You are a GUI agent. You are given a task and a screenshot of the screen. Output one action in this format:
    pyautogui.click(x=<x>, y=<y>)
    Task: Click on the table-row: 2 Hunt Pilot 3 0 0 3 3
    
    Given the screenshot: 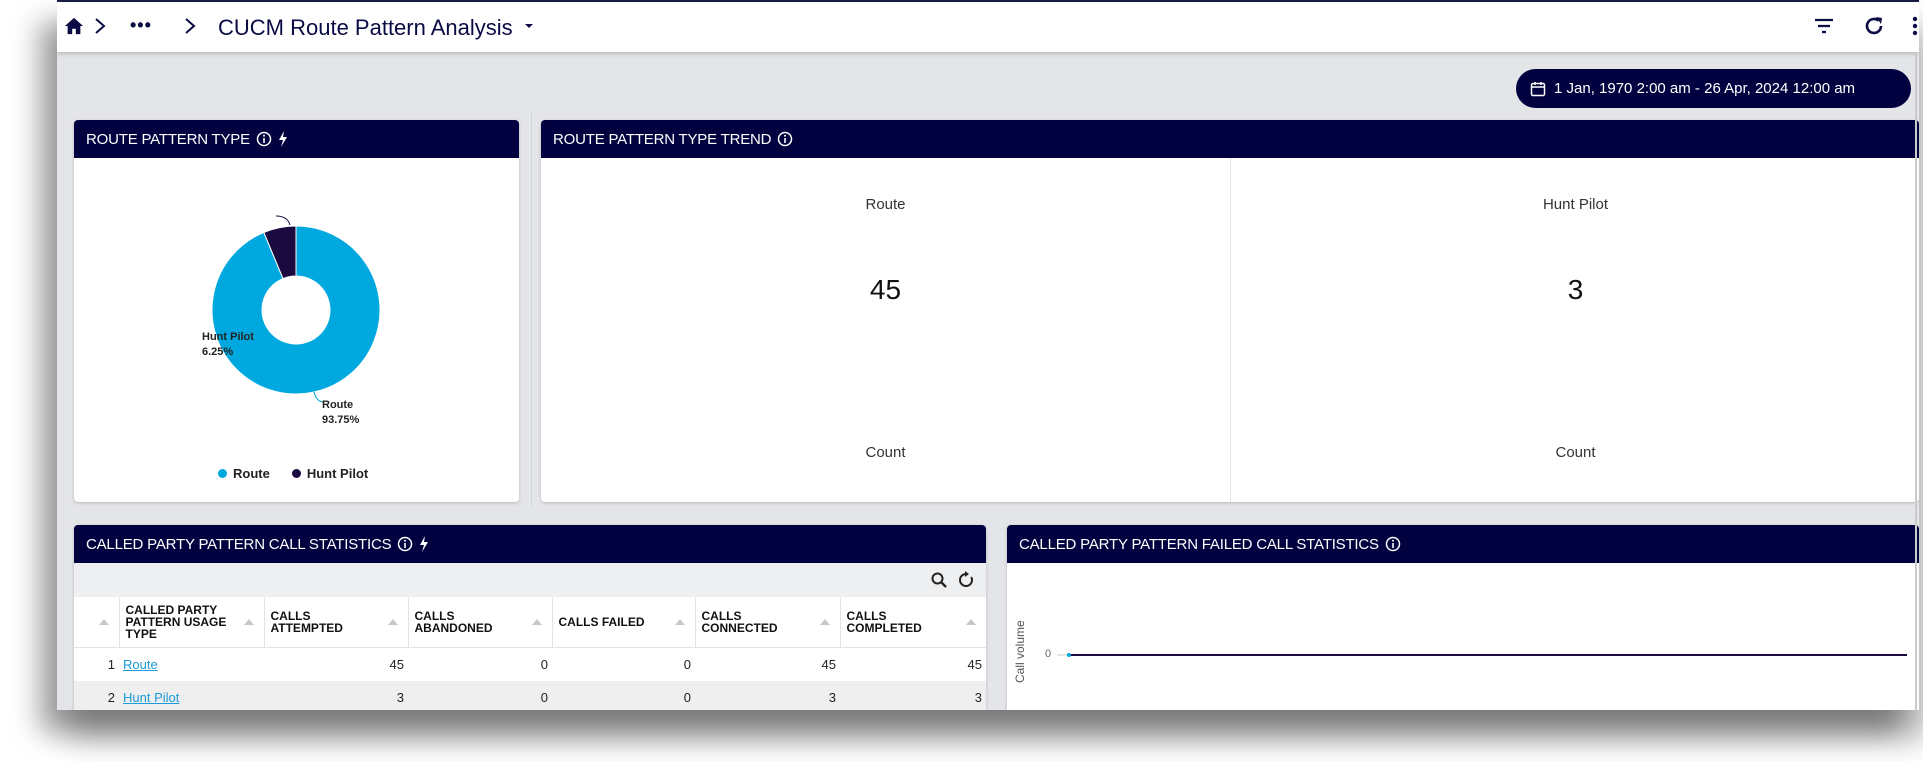 What is the action you would take?
    pyautogui.click(x=530, y=695)
    